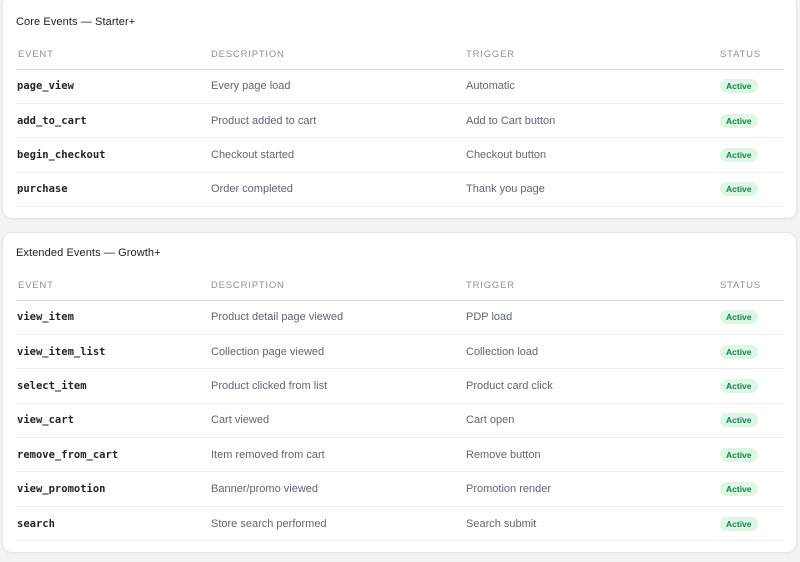 Image resolution: width=800 pixels, height=562 pixels. What do you see at coordinates (112, 524) in the screenshot?
I see `event-name: search` at bounding box center [112, 524].